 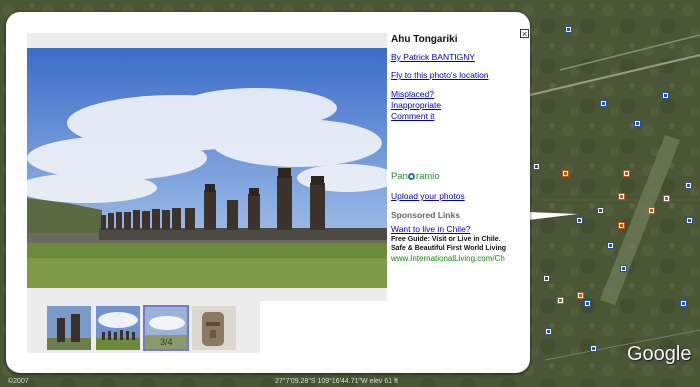 I want to click on misplaced-link: Misplaced?, so click(x=412, y=94).